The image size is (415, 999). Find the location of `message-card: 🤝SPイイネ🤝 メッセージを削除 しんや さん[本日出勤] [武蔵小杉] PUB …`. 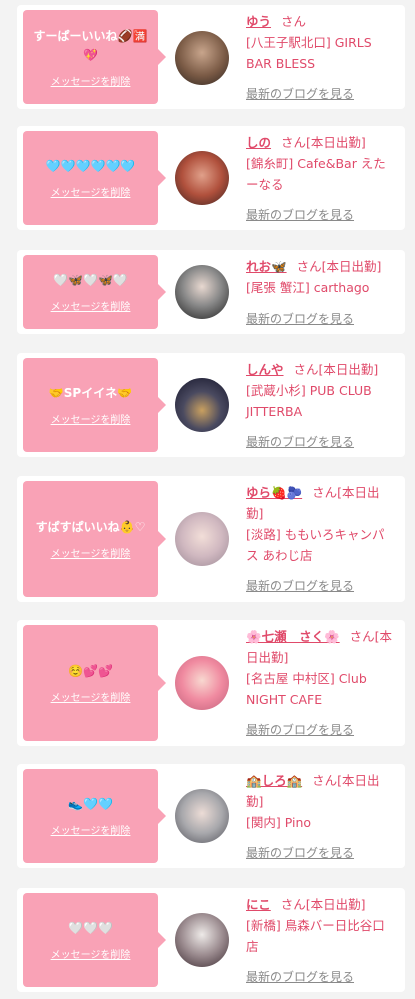

message-card: 🤝SPイイネ🤝 メッセージを削除 しんや さん[本日出勤] [武蔵小杉] PUB … is located at coordinates (211, 405).